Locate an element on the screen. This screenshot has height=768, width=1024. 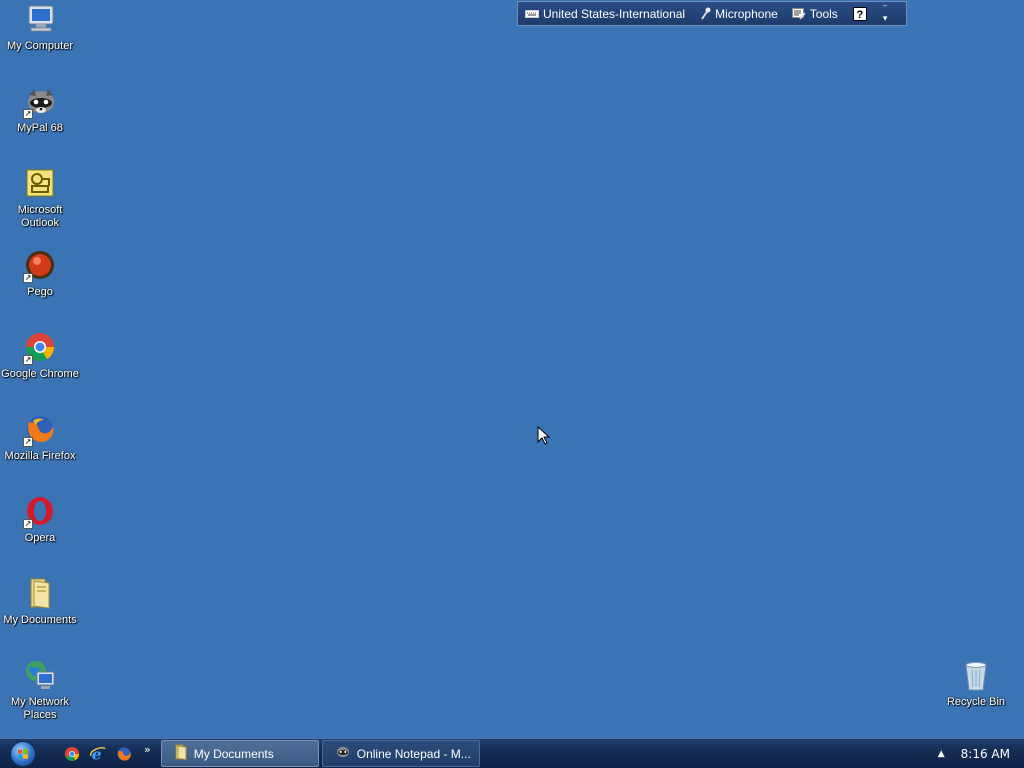
language-selector: United States-International is located at coordinates (605, 13).